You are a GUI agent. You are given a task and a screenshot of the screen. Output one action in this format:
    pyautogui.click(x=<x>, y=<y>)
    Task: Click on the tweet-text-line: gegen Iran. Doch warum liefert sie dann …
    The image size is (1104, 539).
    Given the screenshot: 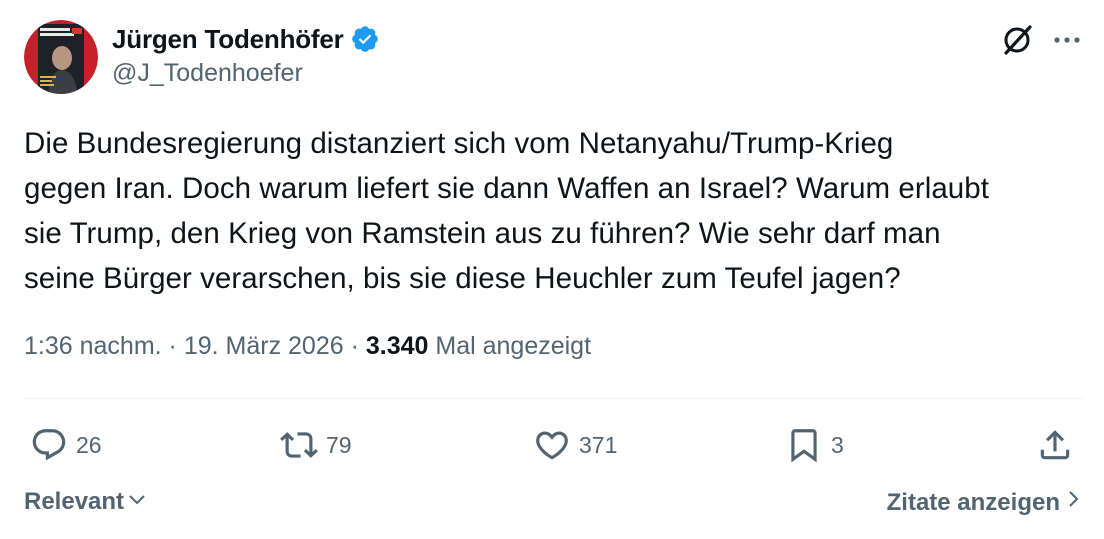 What is the action you would take?
    pyautogui.click(x=506, y=188)
    